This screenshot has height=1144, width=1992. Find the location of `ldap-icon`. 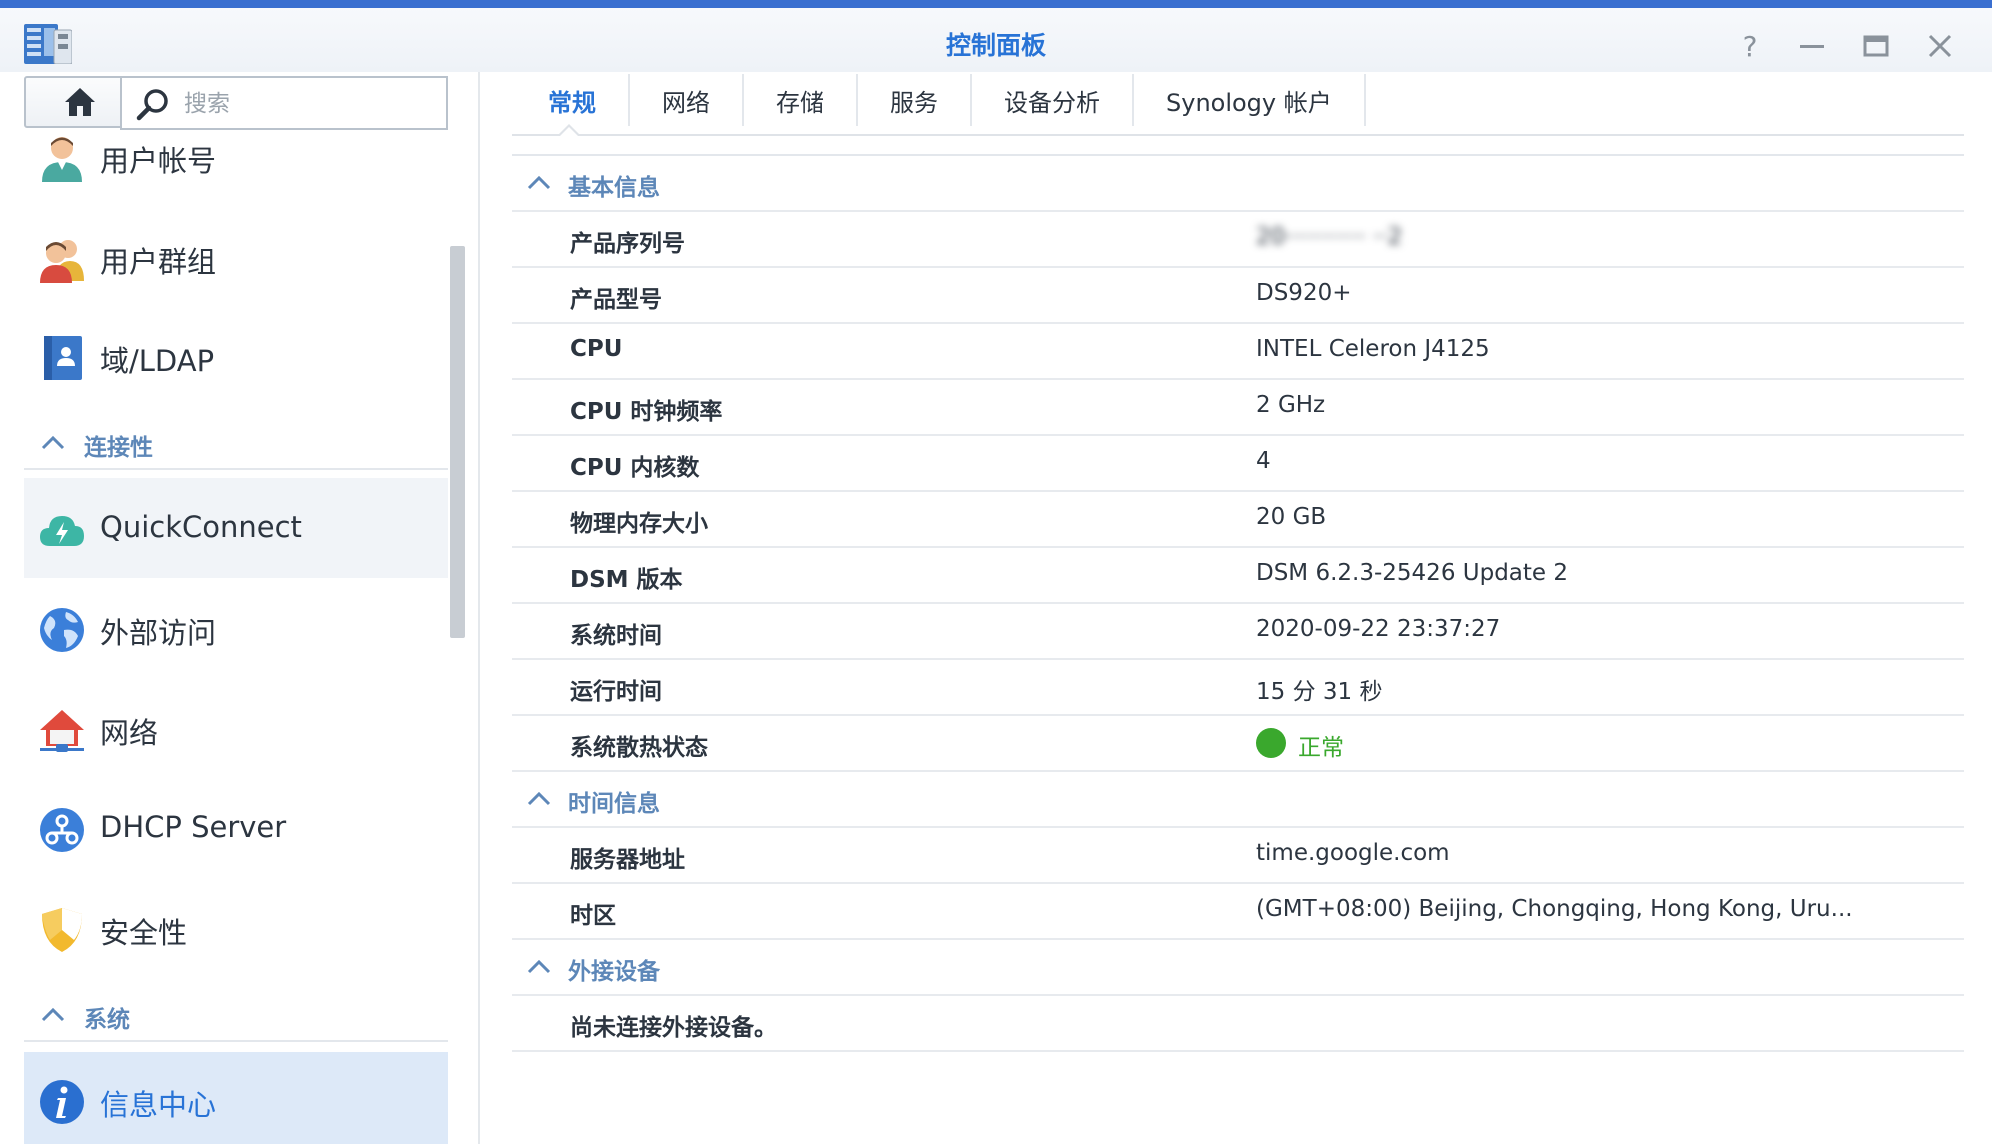

ldap-icon is located at coordinates (63, 358).